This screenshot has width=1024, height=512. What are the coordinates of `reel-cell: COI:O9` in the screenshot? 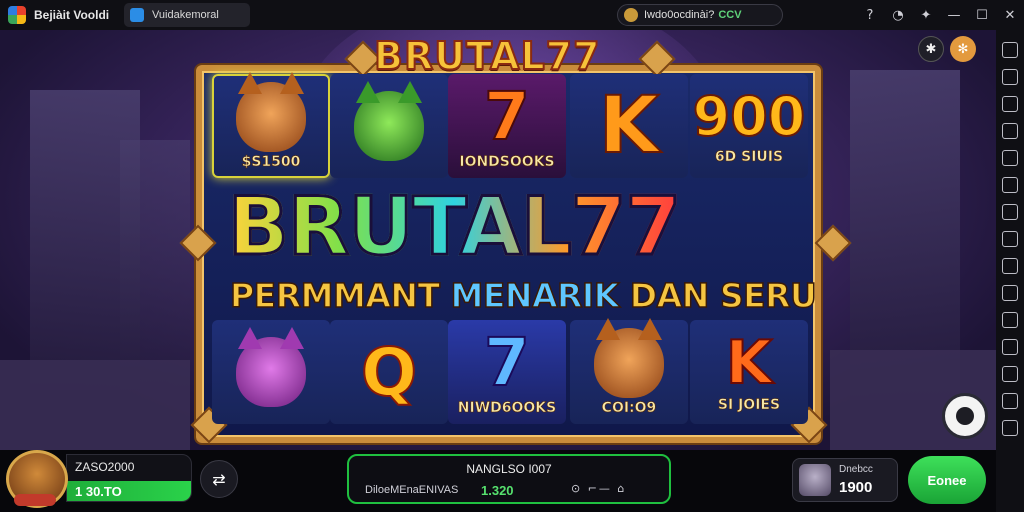 It's located at (629, 371).